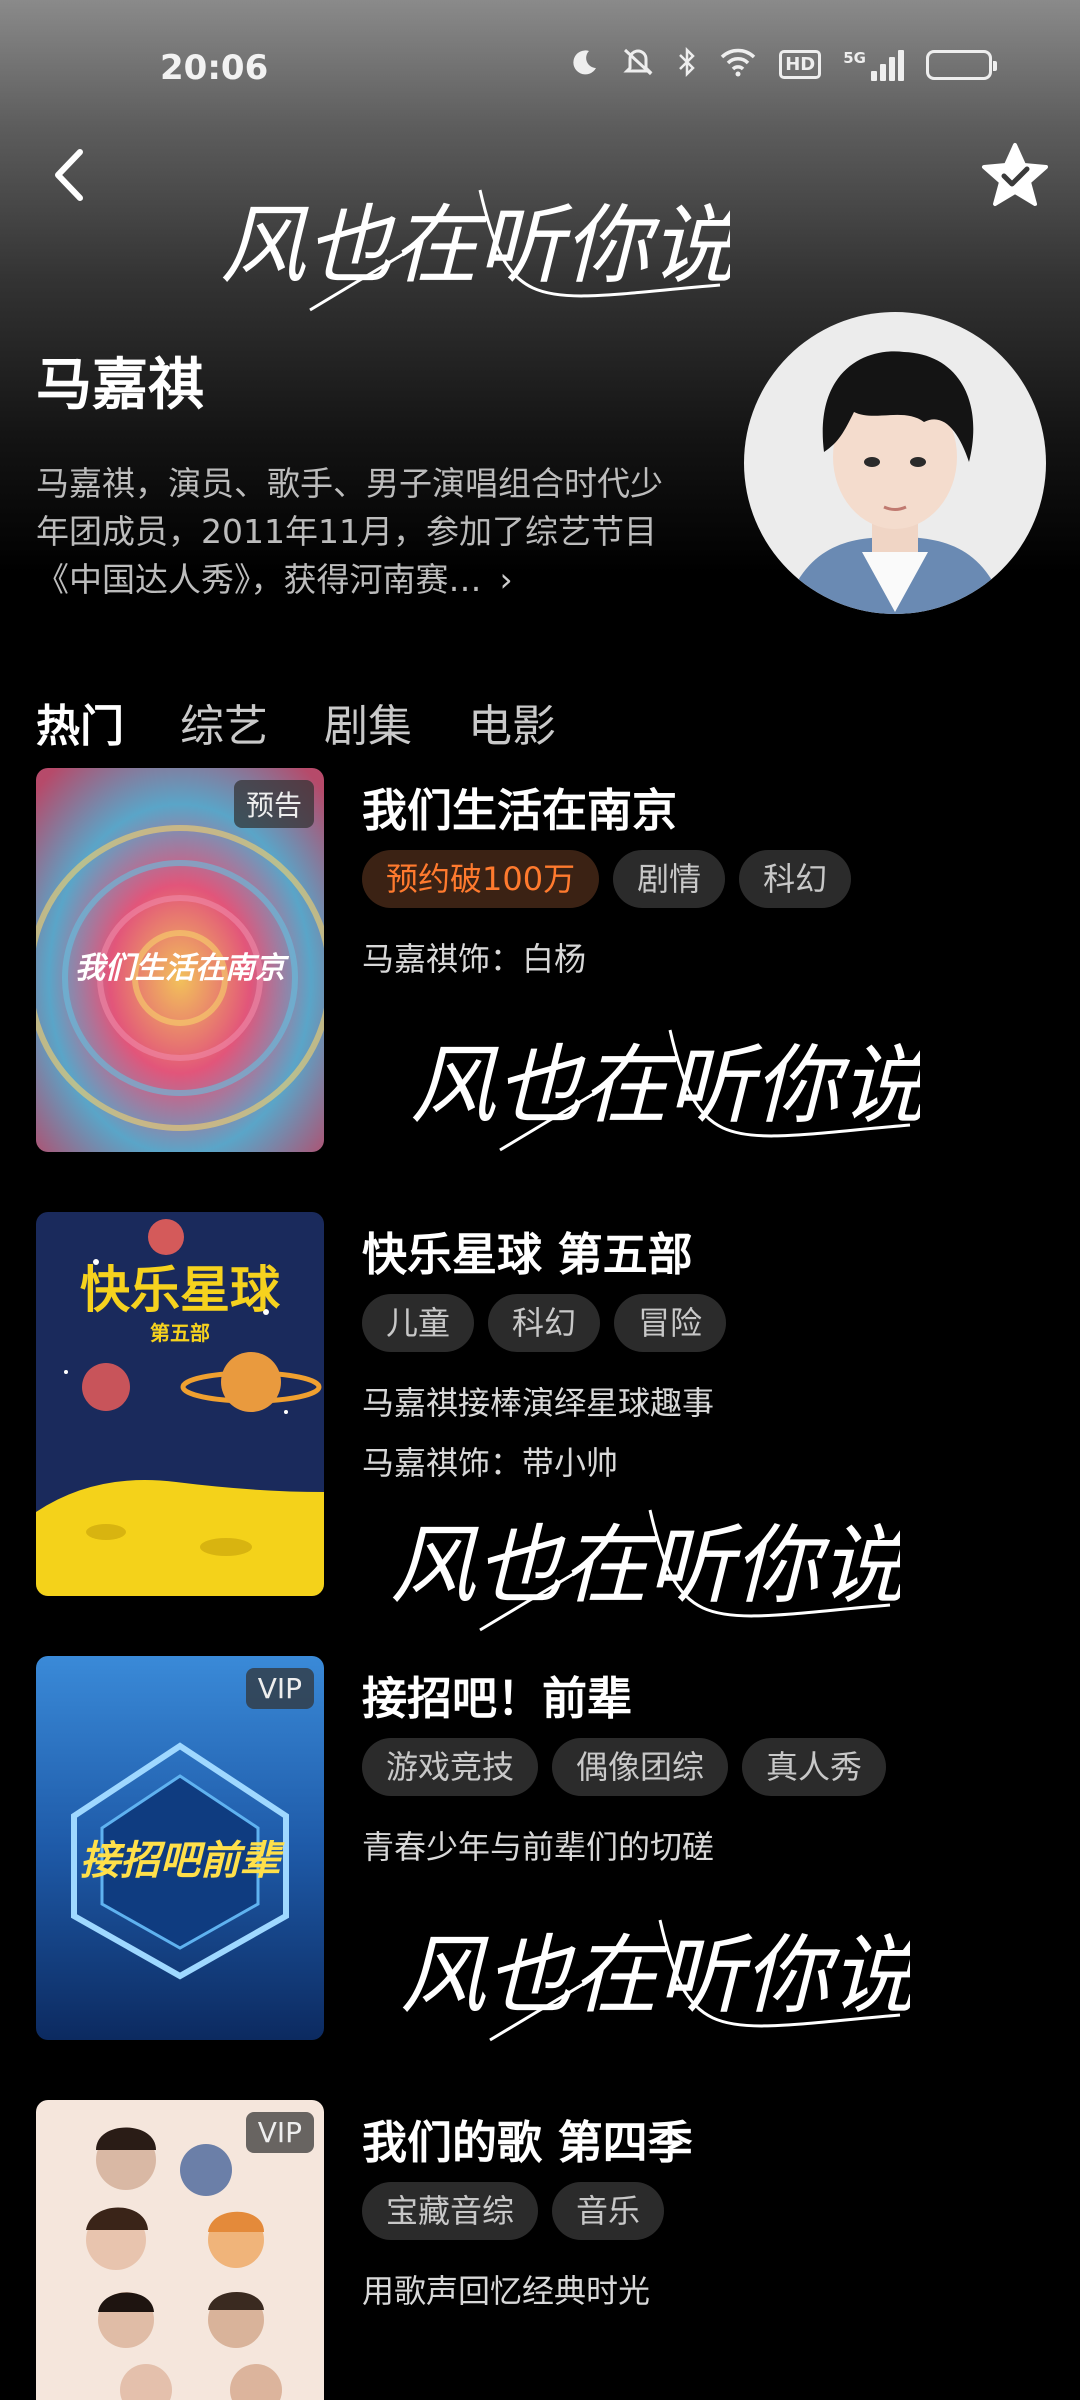 This screenshot has width=1080, height=2400. I want to click on show-title: 我们的歌 第四季, so click(527, 2142).